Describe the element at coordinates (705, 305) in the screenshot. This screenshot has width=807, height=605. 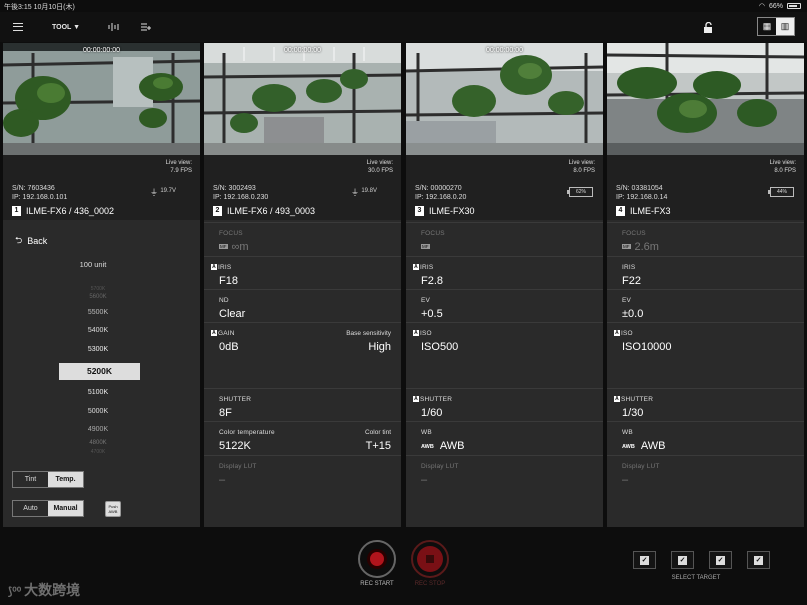
I see `ev-row: EV ±0.0` at that location.